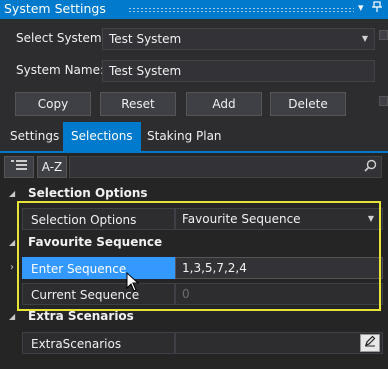  I want to click on delete-button: Delete, so click(308, 104).